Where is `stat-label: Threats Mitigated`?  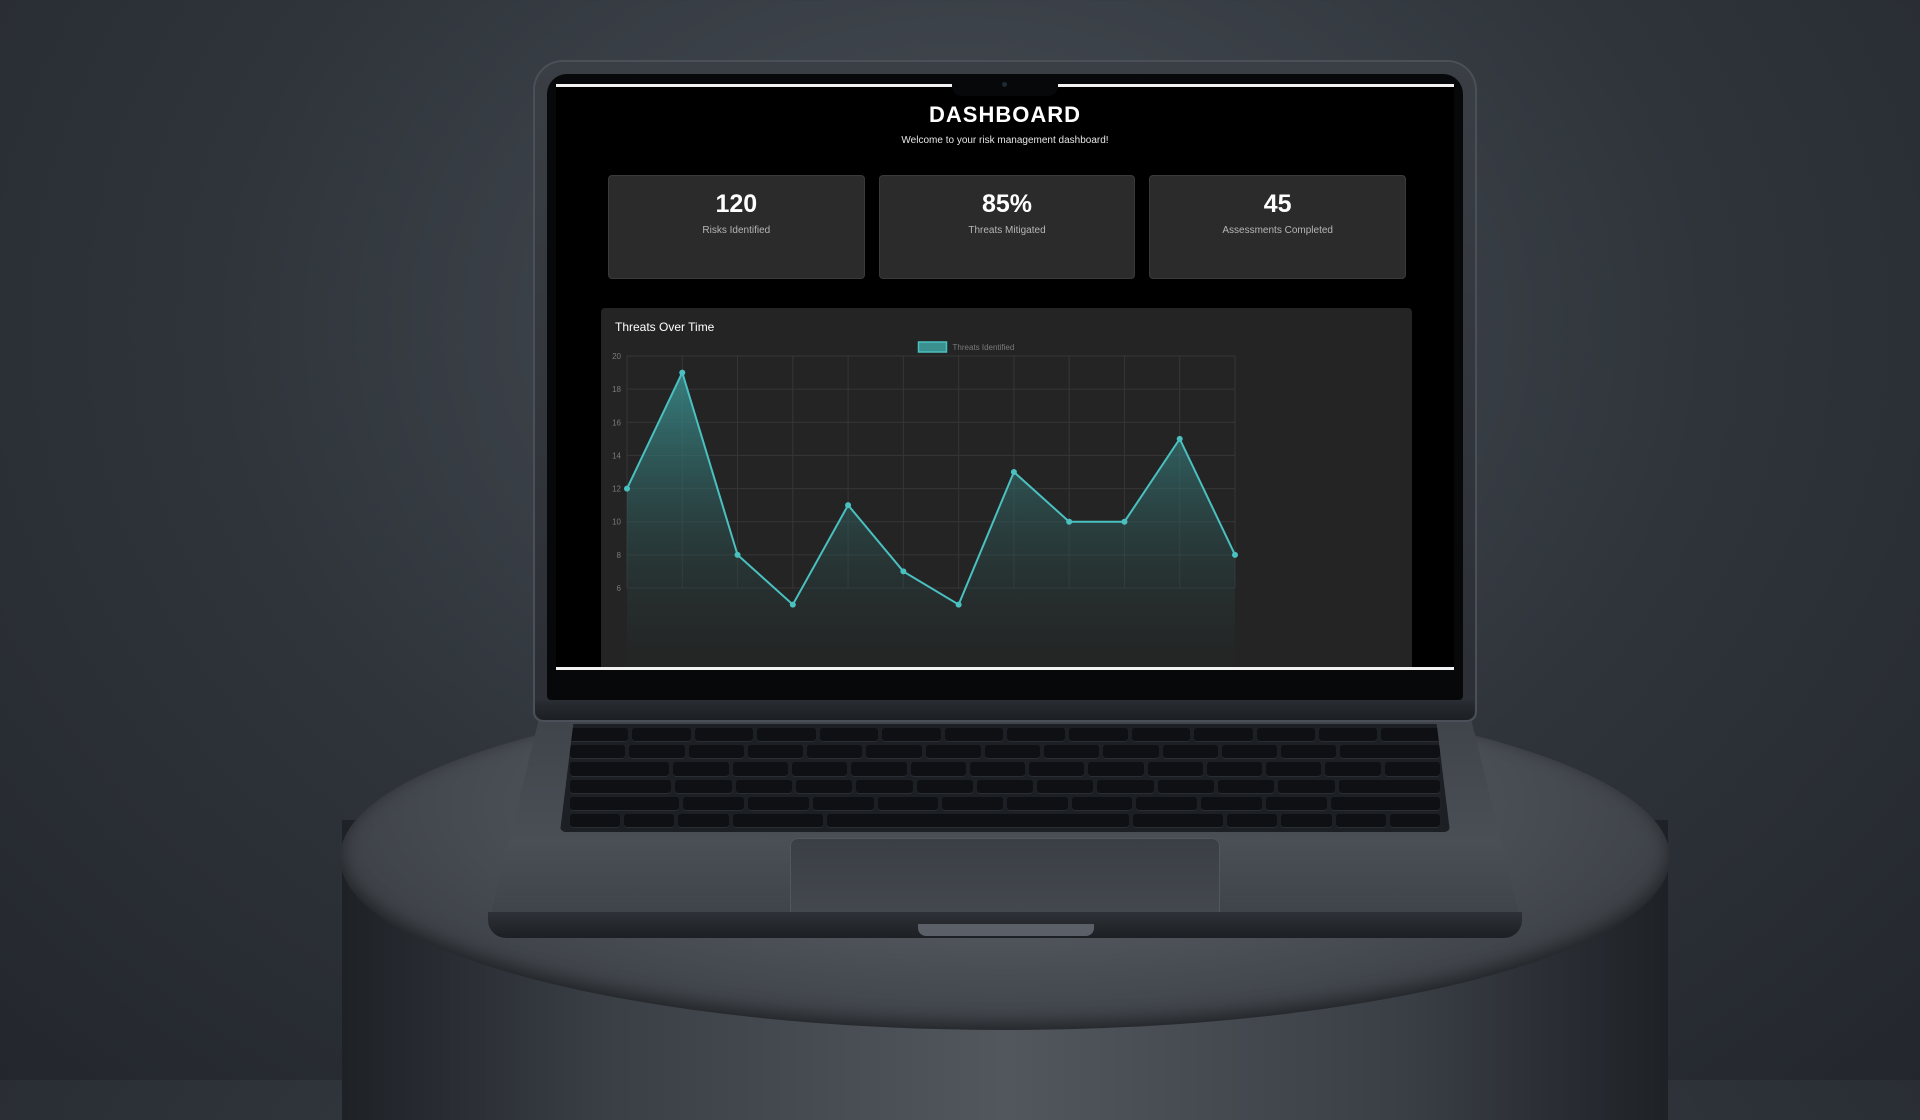 stat-label: Threats Mitigated is located at coordinates (1007, 230).